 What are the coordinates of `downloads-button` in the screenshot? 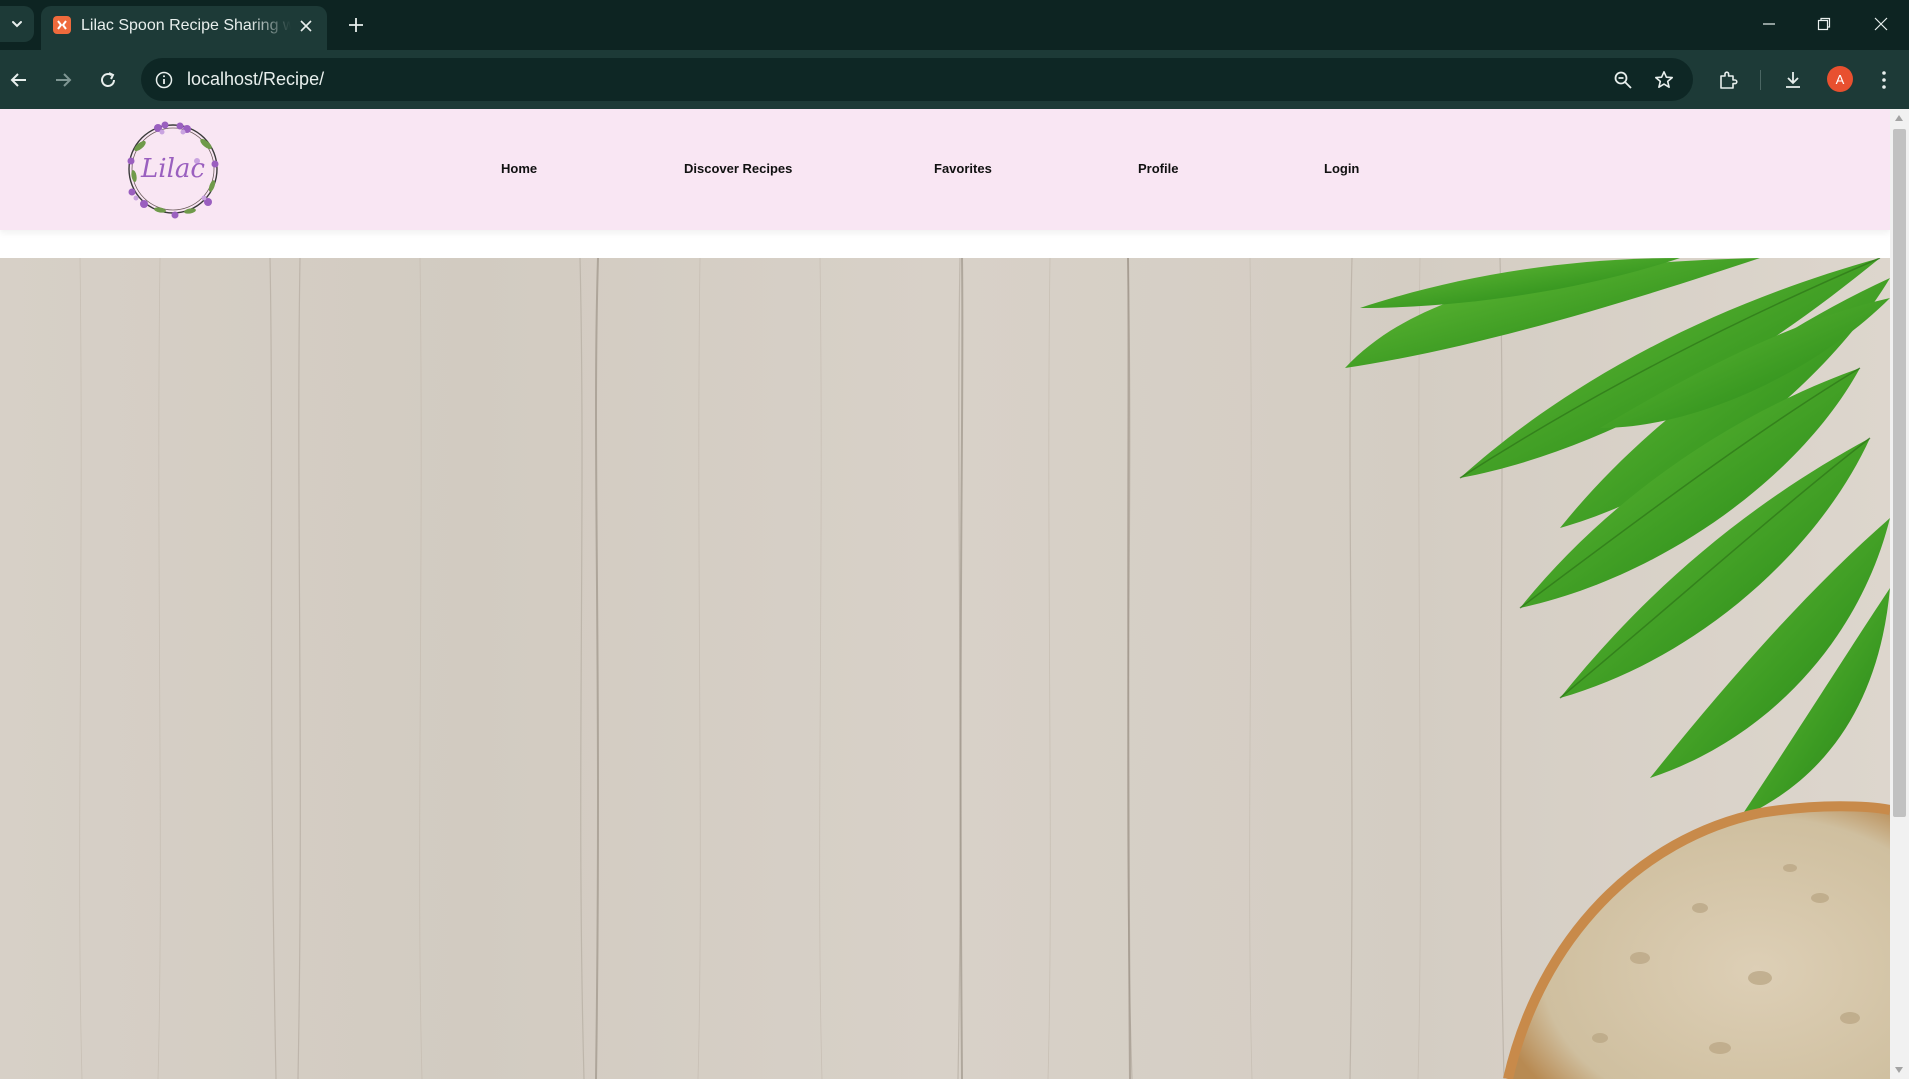 It's located at (1793, 80).